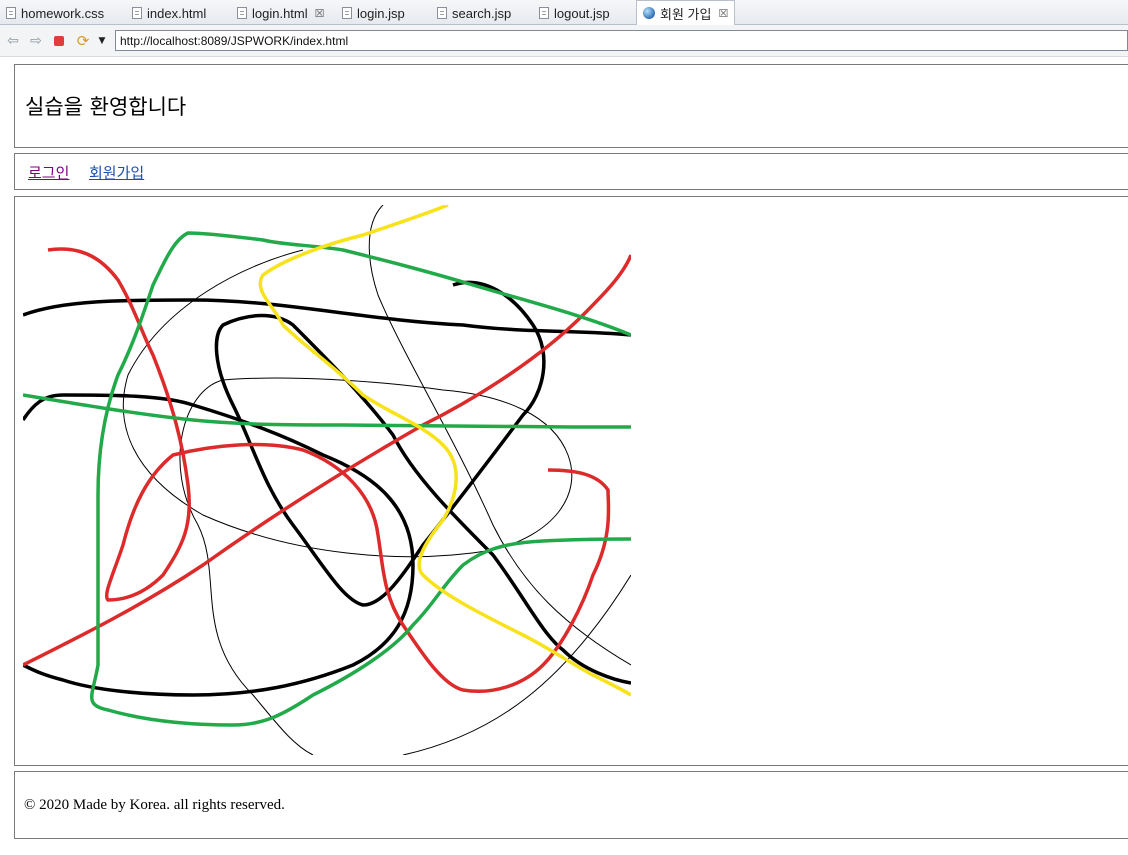 The image size is (1128, 855). I want to click on tab-label: logout.jsp, so click(582, 13).